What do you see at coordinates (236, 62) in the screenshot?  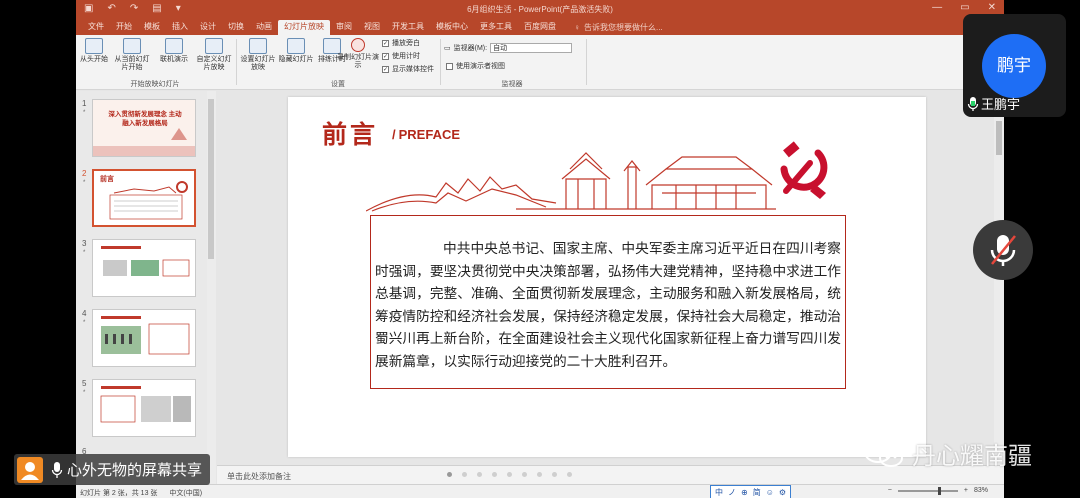 I see `ribbon-separator` at bounding box center [236, 62].